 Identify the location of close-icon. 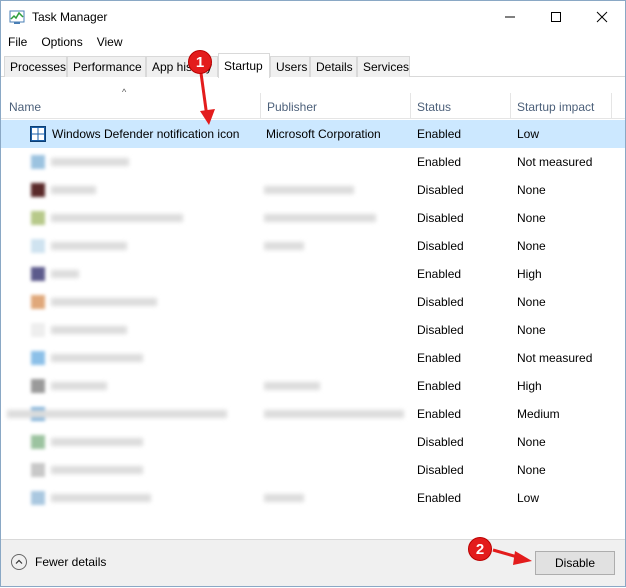
(602, 16).